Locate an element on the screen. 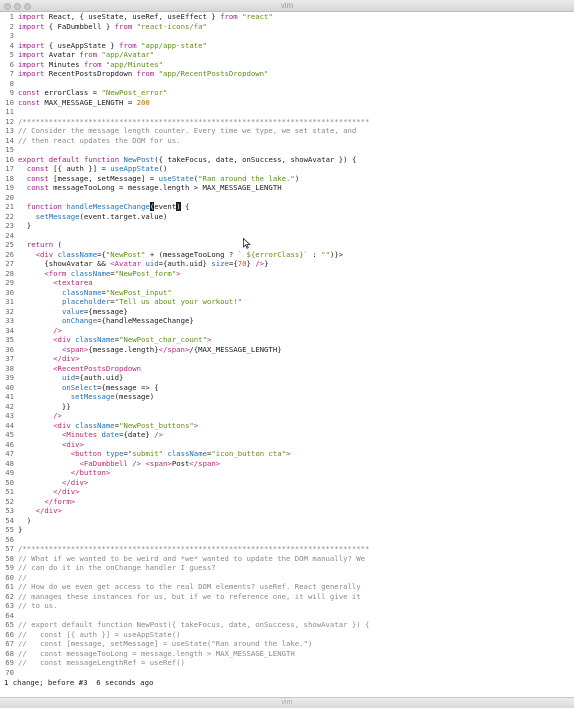 This screenshot has height=708, width=574. code-line: 34 /> is located at coordinates (287, 331).